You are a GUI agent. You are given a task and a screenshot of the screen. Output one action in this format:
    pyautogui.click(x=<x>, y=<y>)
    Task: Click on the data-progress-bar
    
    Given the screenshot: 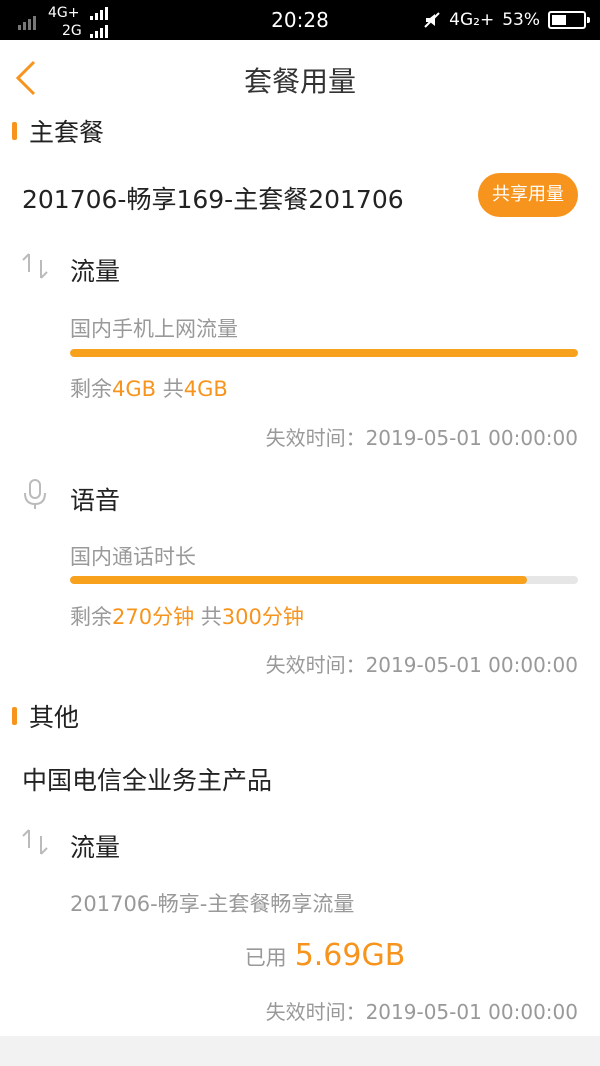 What is the action you would take?
    pyautogui.click(x=324, y=353)
    